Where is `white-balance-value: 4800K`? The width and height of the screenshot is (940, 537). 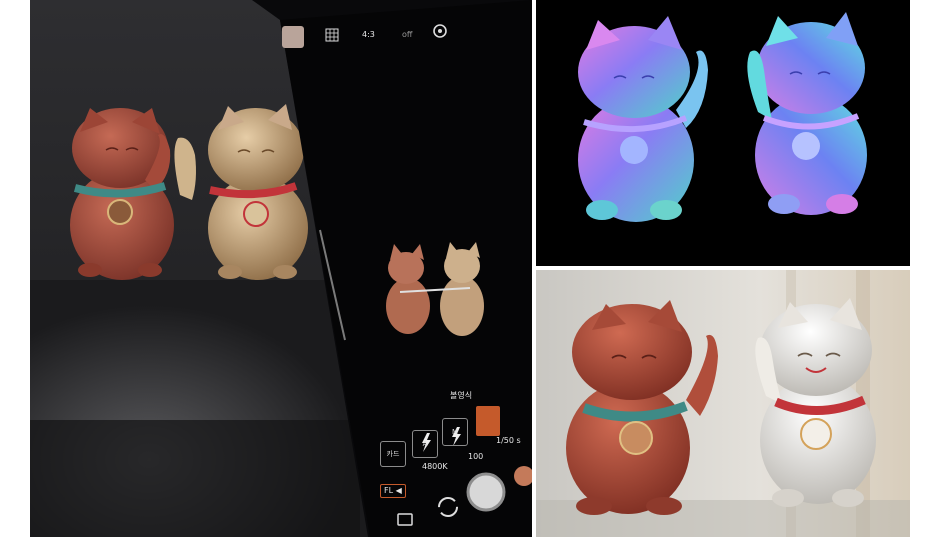 white-balance-value: 4800K is located at coordinates (435, 467).